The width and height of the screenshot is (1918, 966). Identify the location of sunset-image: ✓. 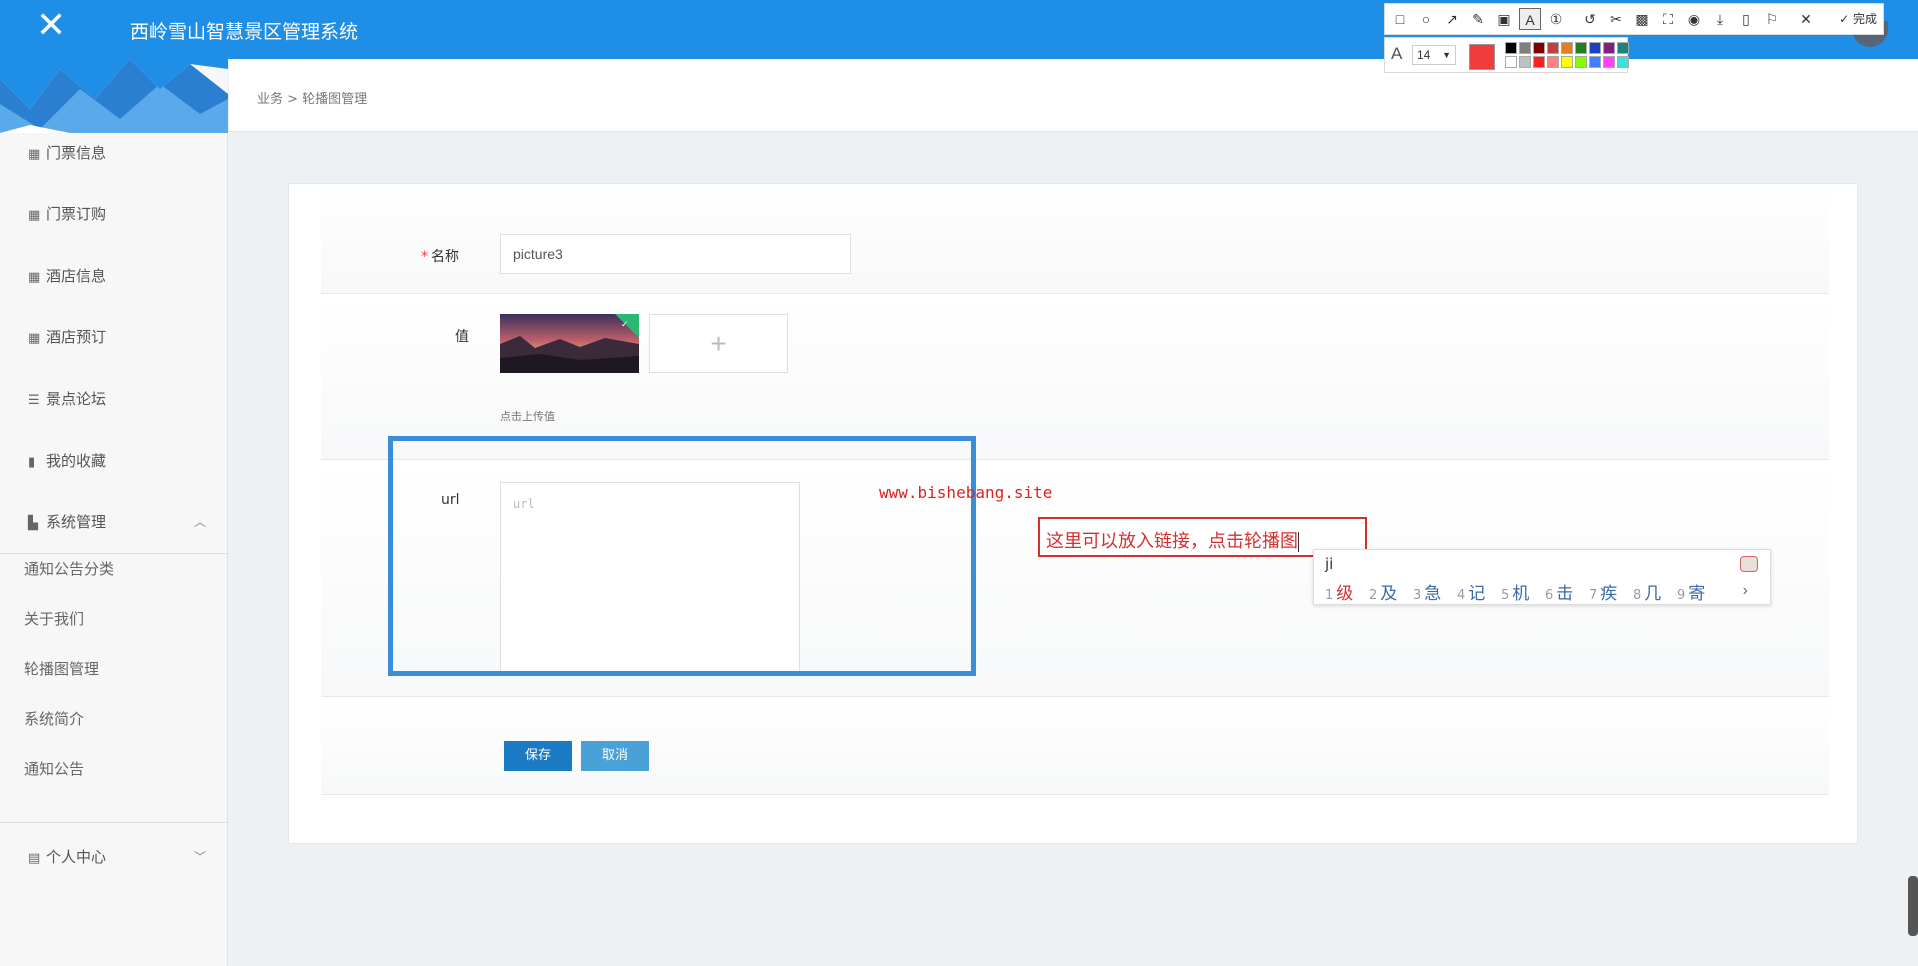
(569, 343).